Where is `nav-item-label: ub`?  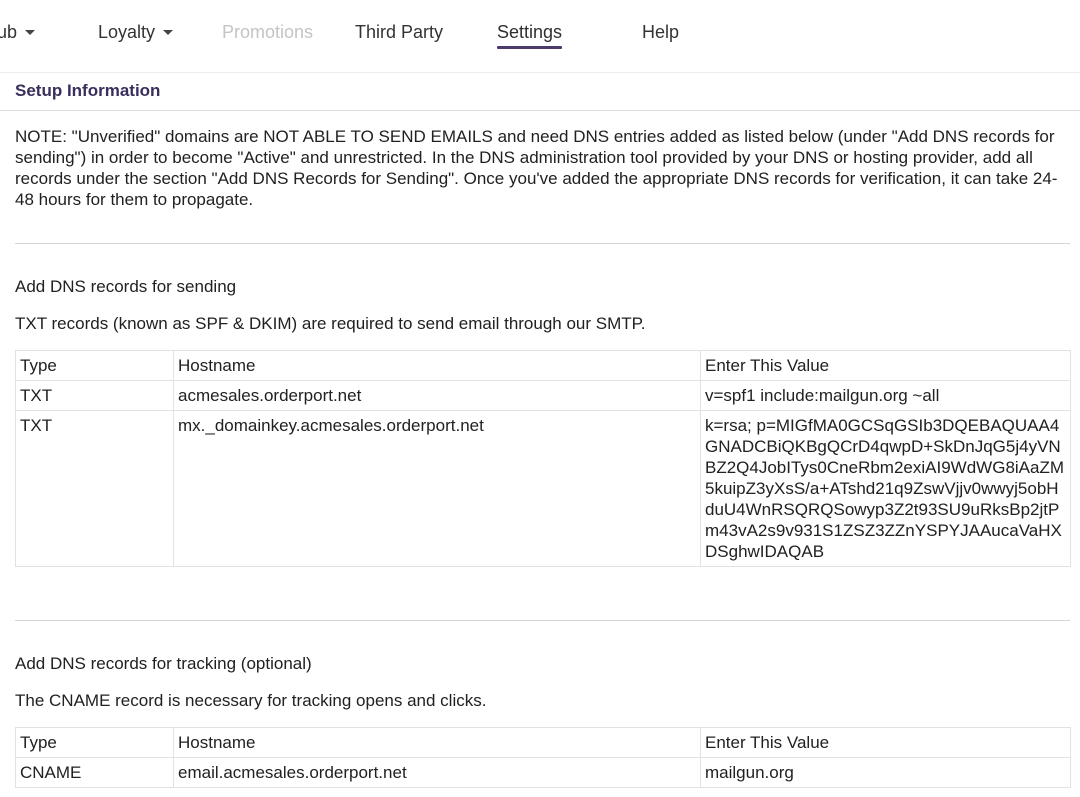 nav-item-label: ub is located at coordinates (9, 32).